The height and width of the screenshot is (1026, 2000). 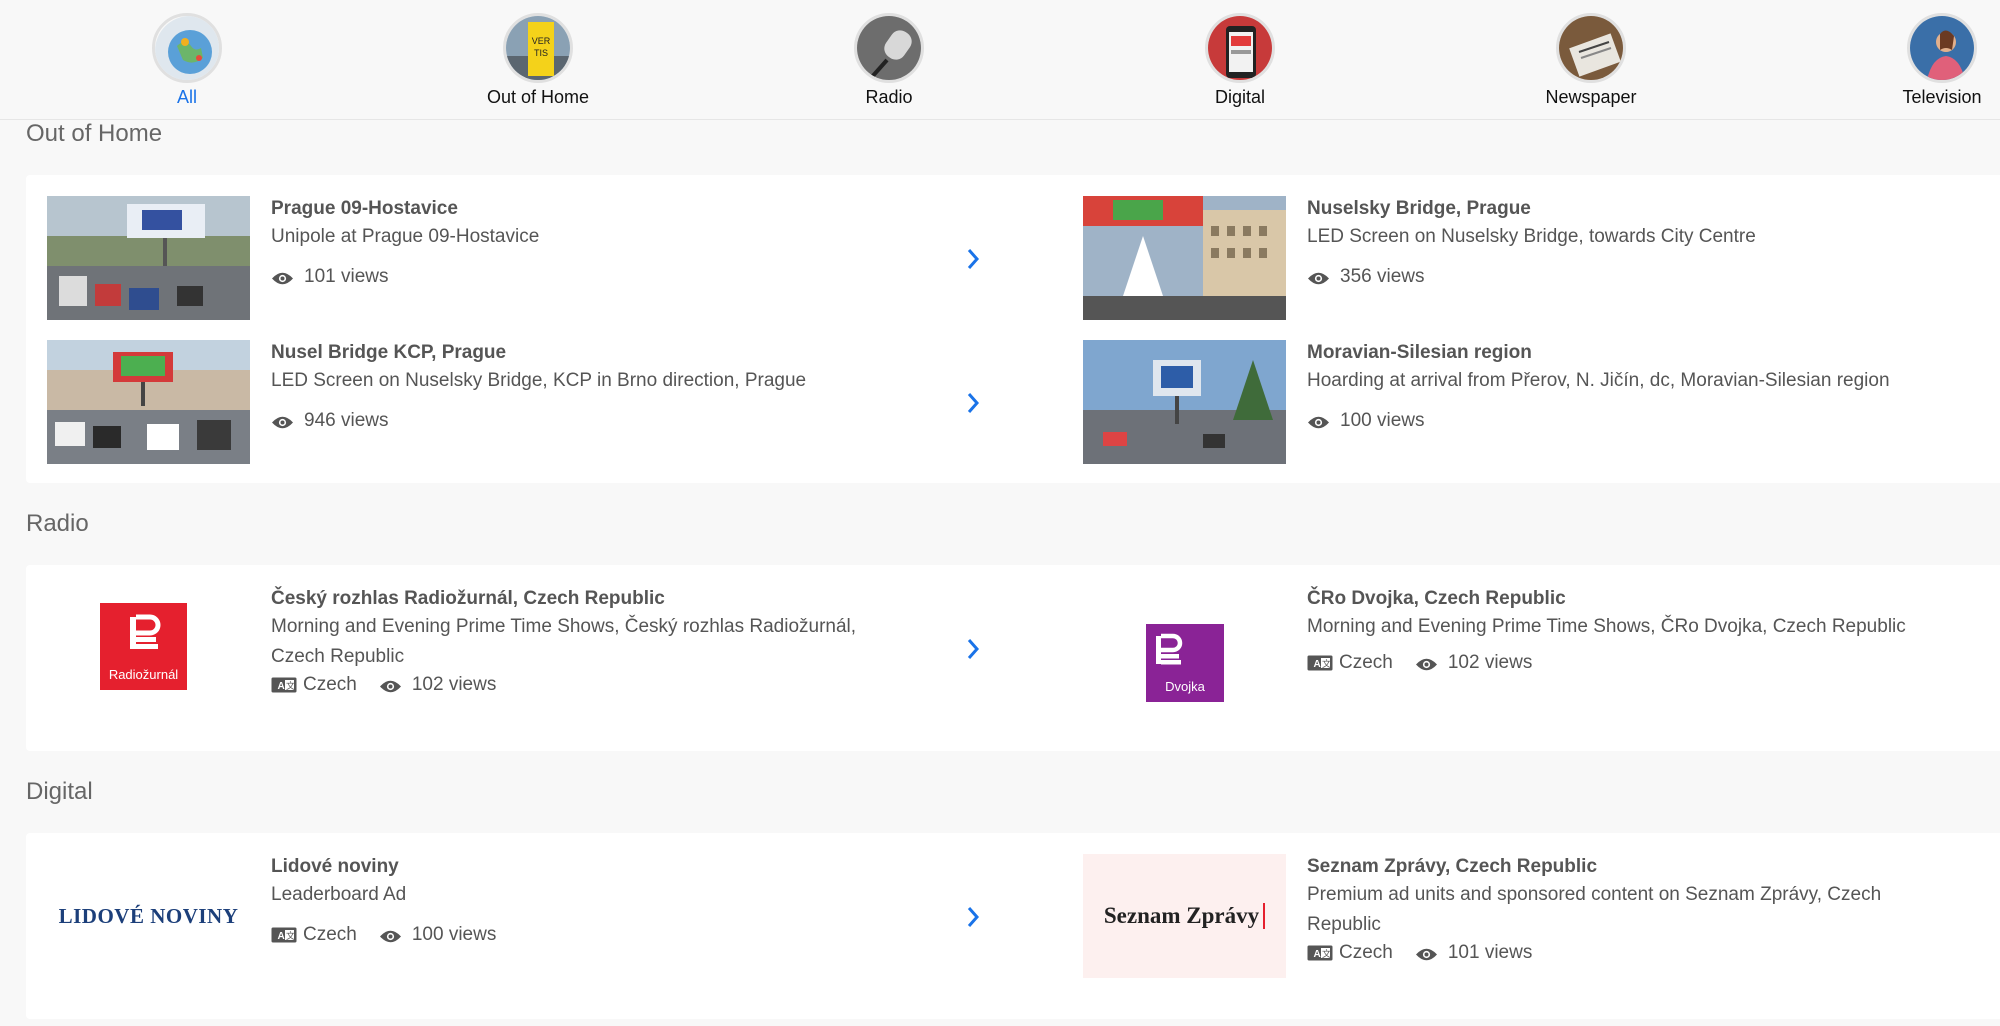 I want to click on logo-caption: Radiožurnál, so click(x=143, y=674).